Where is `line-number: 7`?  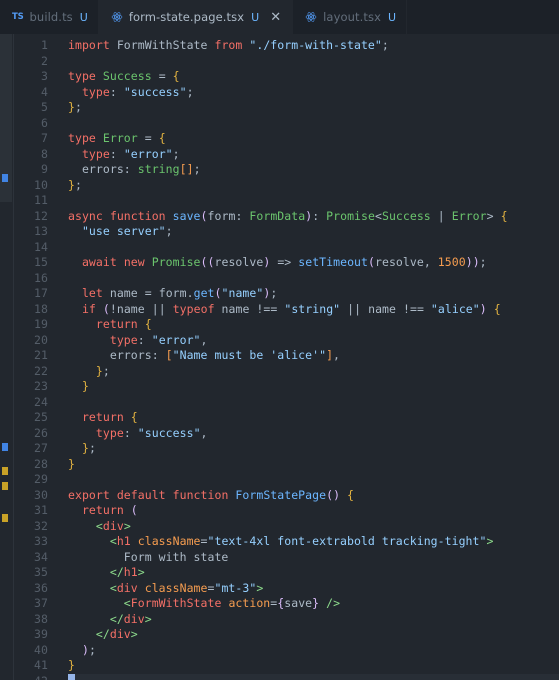
line-number: 7 is located at coordinates (44, 138).